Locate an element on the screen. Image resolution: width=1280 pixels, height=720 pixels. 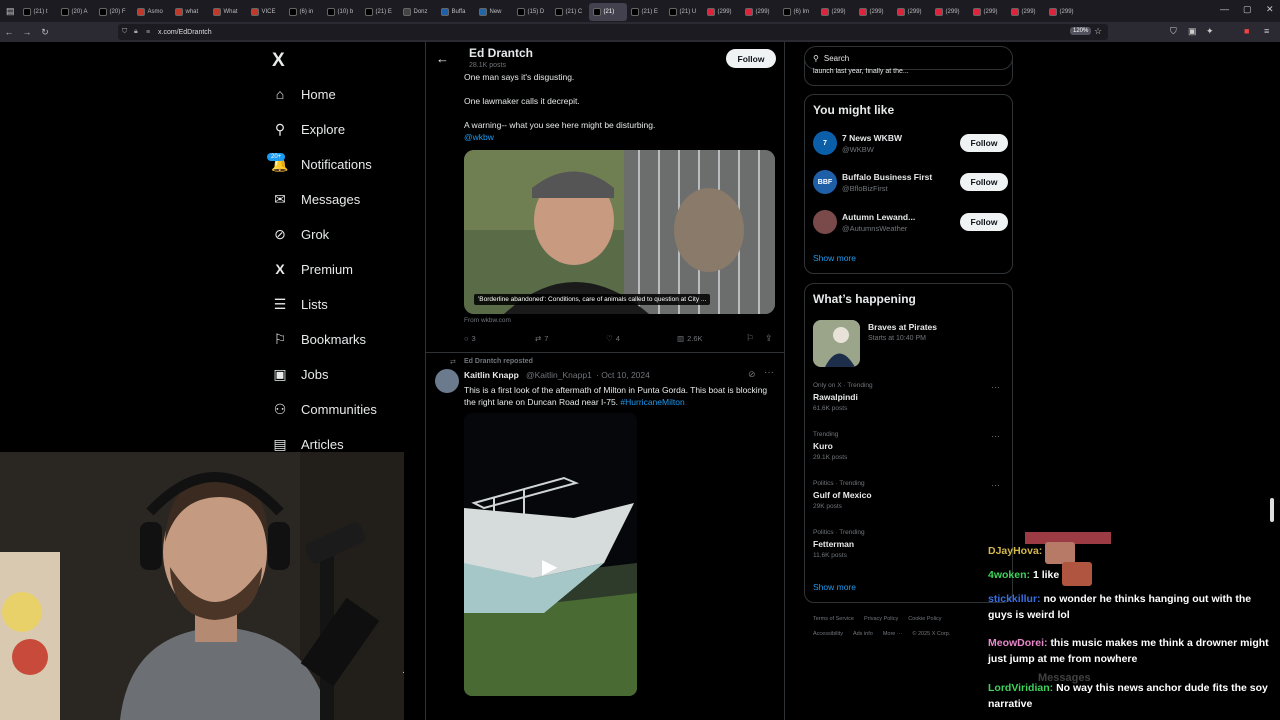
chat-username: 4woken: is located at coordinates (1009, 575).